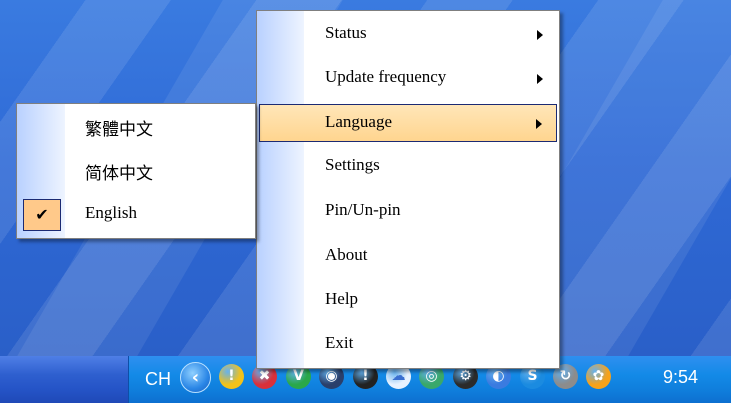  What do you see at coordinates (111, 212) in the screenshot?
I see `menu-item-label: English` at bounding box center [111, 212].